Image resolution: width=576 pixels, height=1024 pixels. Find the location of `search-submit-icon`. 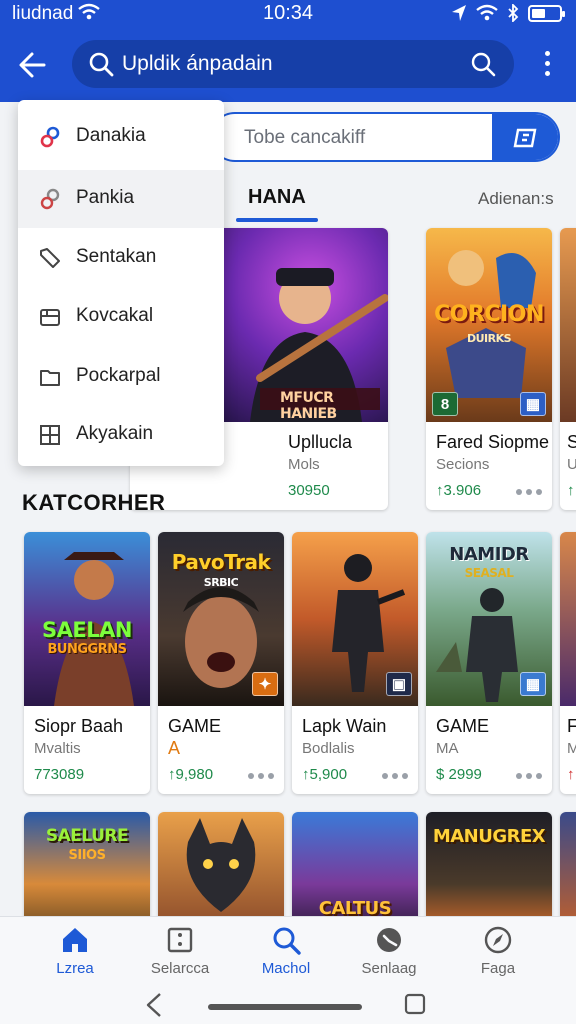

search-submit-icon is located at coordinates (483, 64).